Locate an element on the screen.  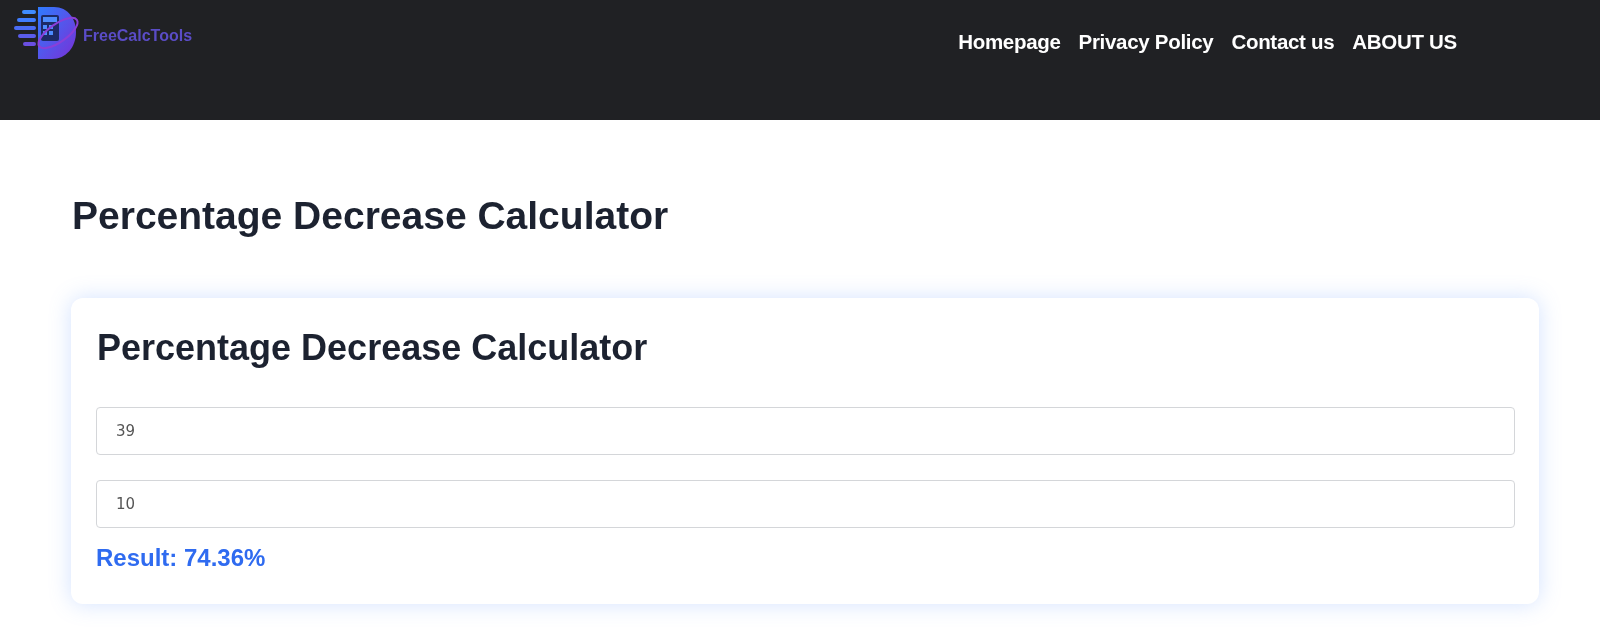
nav-link: ABOUT US is located at coordinates (1404, 42).